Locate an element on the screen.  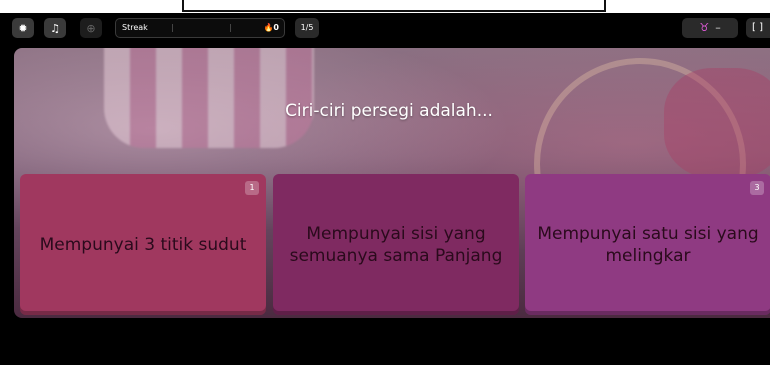
zoom-icon: ⊕ is located at coordinates (91, 28).